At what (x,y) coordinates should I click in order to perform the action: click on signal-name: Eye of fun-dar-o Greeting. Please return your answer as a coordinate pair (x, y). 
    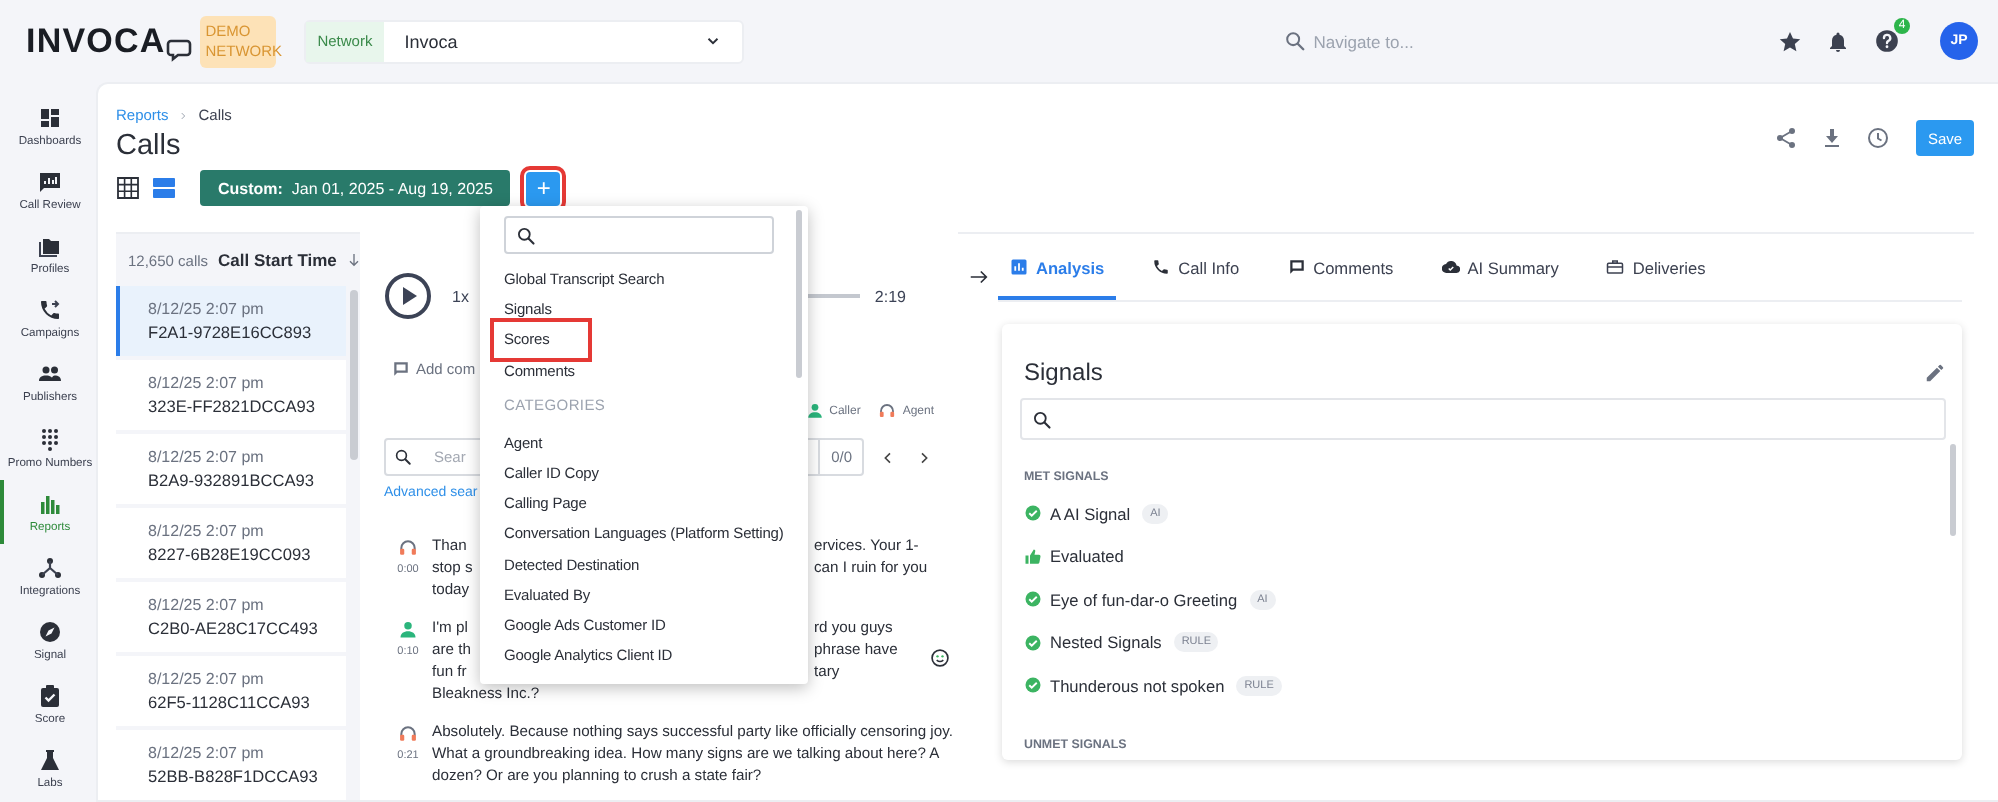
    Looking at the image, I should click on (1144, 599).